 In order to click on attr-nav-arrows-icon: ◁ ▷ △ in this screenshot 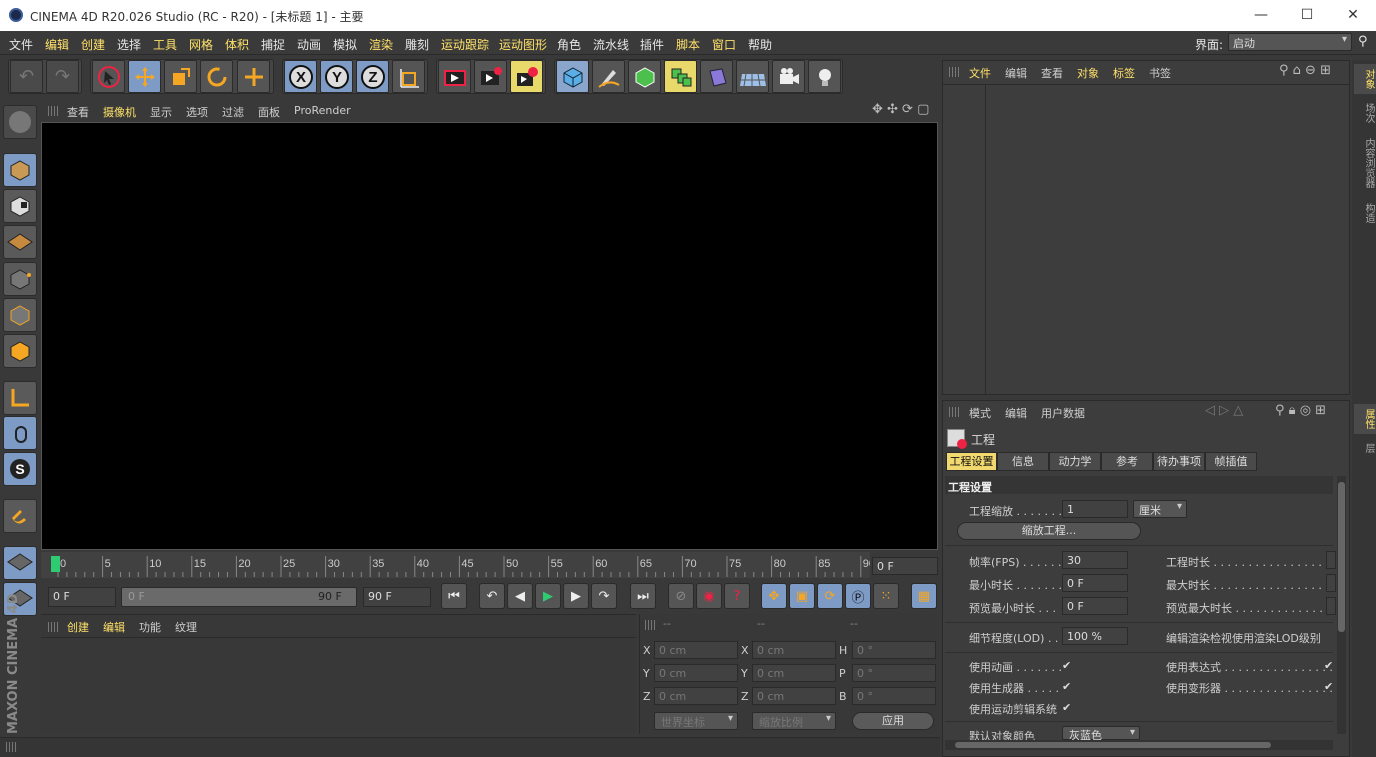, I will do `click(1224, 410)`.